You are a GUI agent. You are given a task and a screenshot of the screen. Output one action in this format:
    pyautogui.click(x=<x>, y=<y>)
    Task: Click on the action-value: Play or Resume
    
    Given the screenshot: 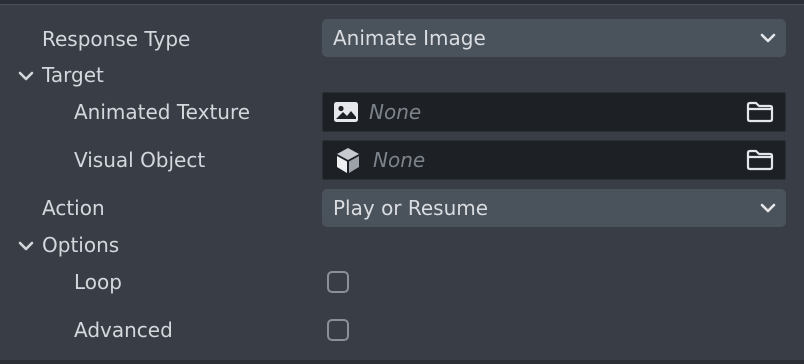 What is the action you would take?
    pyautogui.click(x=411, y=208)
    